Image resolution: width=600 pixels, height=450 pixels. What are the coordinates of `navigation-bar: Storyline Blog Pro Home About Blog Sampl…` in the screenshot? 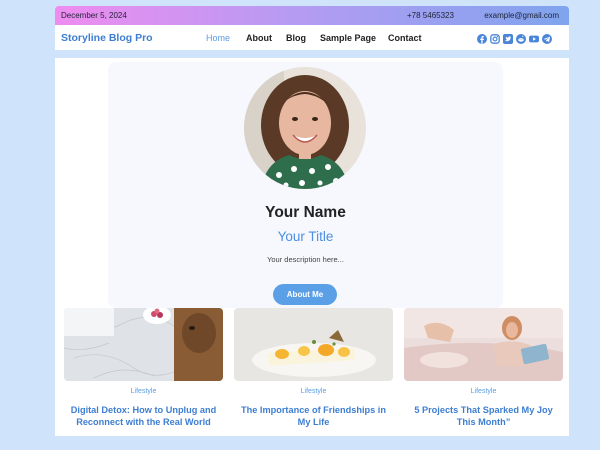 It's located at (312, 37).